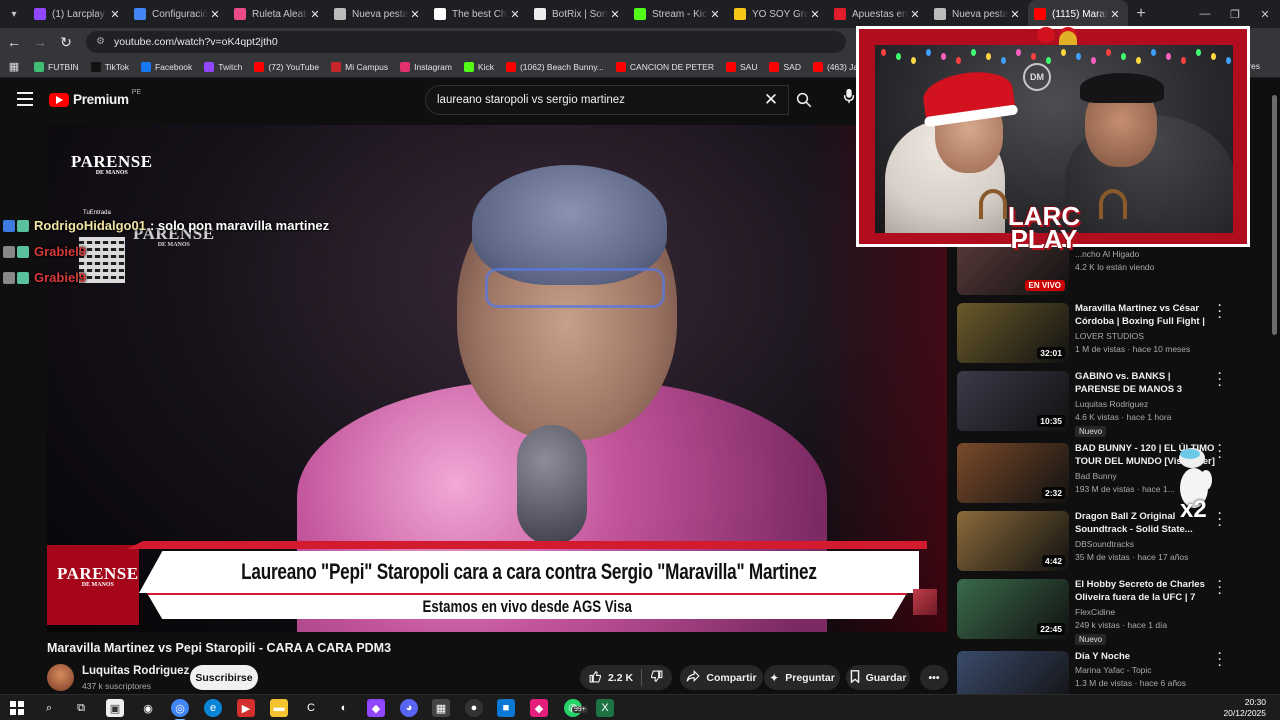 This screenshot has height=720, width=1280. I want to click on task-view-icon: ⧉, so click(81, 708).